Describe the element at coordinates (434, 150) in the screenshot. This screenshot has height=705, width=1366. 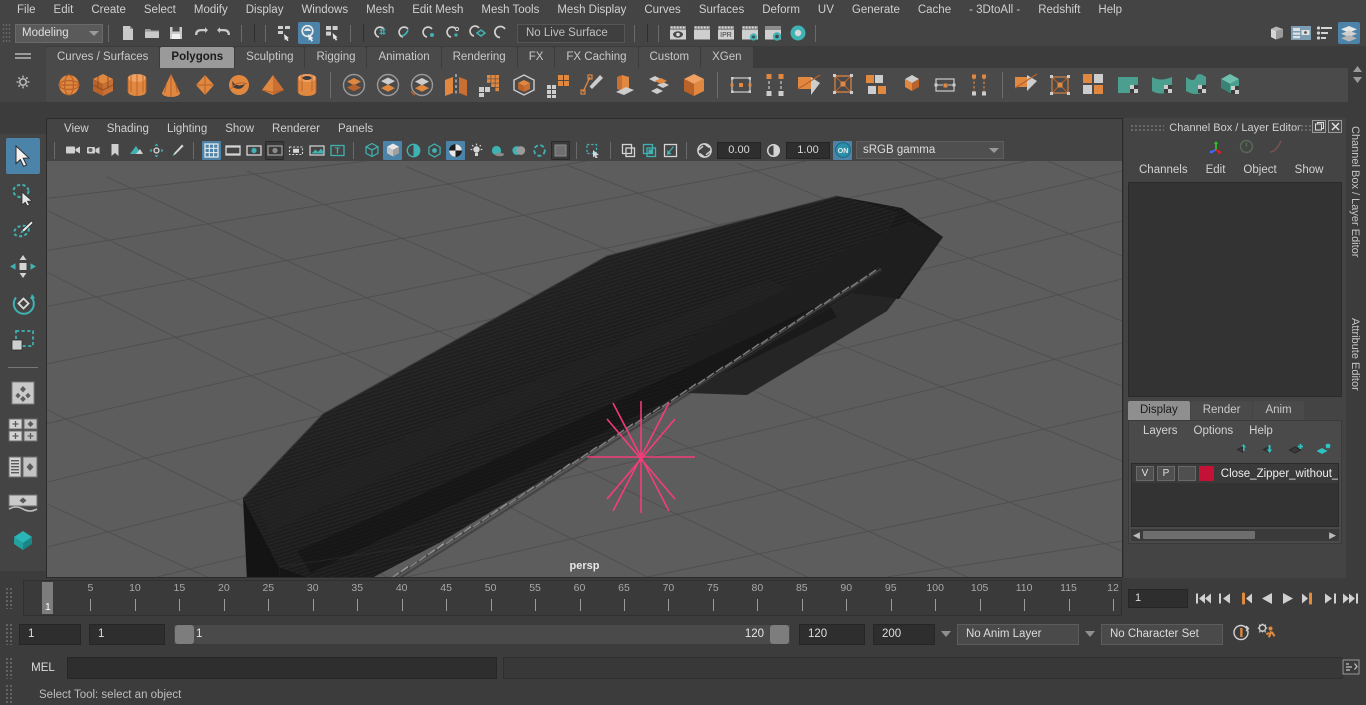
I see `textured-icon` at that location.